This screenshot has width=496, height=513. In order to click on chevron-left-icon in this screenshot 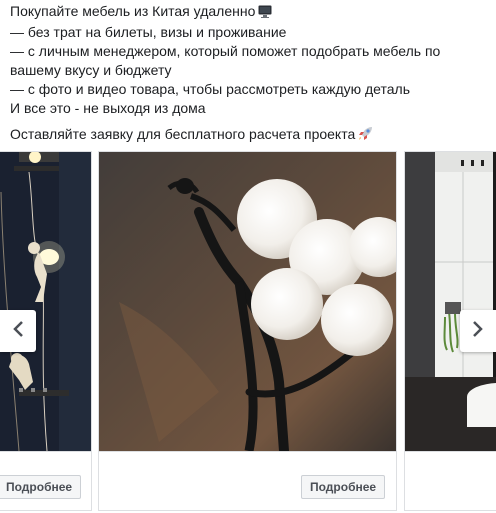, I will do `click(18, 331)`.